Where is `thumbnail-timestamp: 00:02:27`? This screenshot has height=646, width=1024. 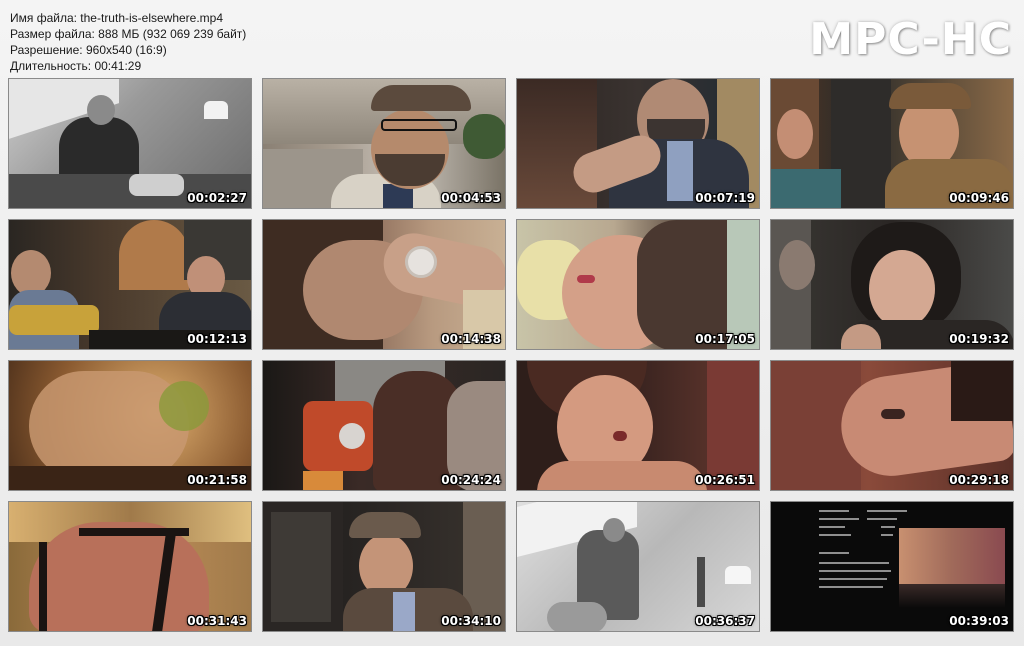 thumbnail-timestamp: 00:02:27 is located at coordinates (217, 198).